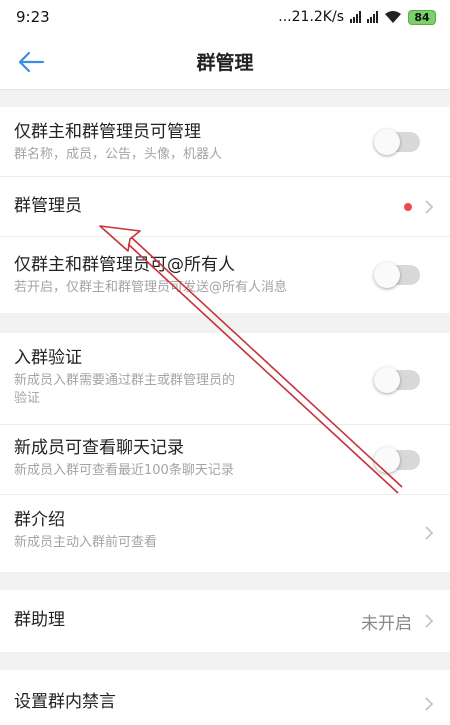 The image size is (450, 725). Describe the element at coordinates (225, 460) in the screenshot. I see `row-view-history: 新成员可查看聊天记录 新成员入群可查看最近100条聊天记录` at that location.